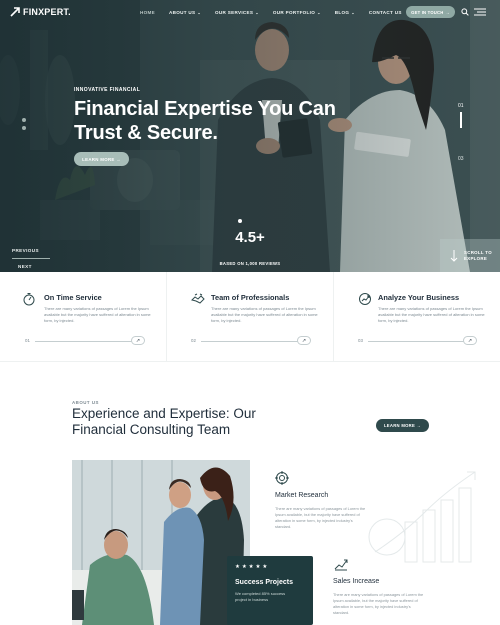 The height and width of the screenshot is (625, 500). I want to click on get-in-touch-label: GET IN TOUCH, so click(427, 12).